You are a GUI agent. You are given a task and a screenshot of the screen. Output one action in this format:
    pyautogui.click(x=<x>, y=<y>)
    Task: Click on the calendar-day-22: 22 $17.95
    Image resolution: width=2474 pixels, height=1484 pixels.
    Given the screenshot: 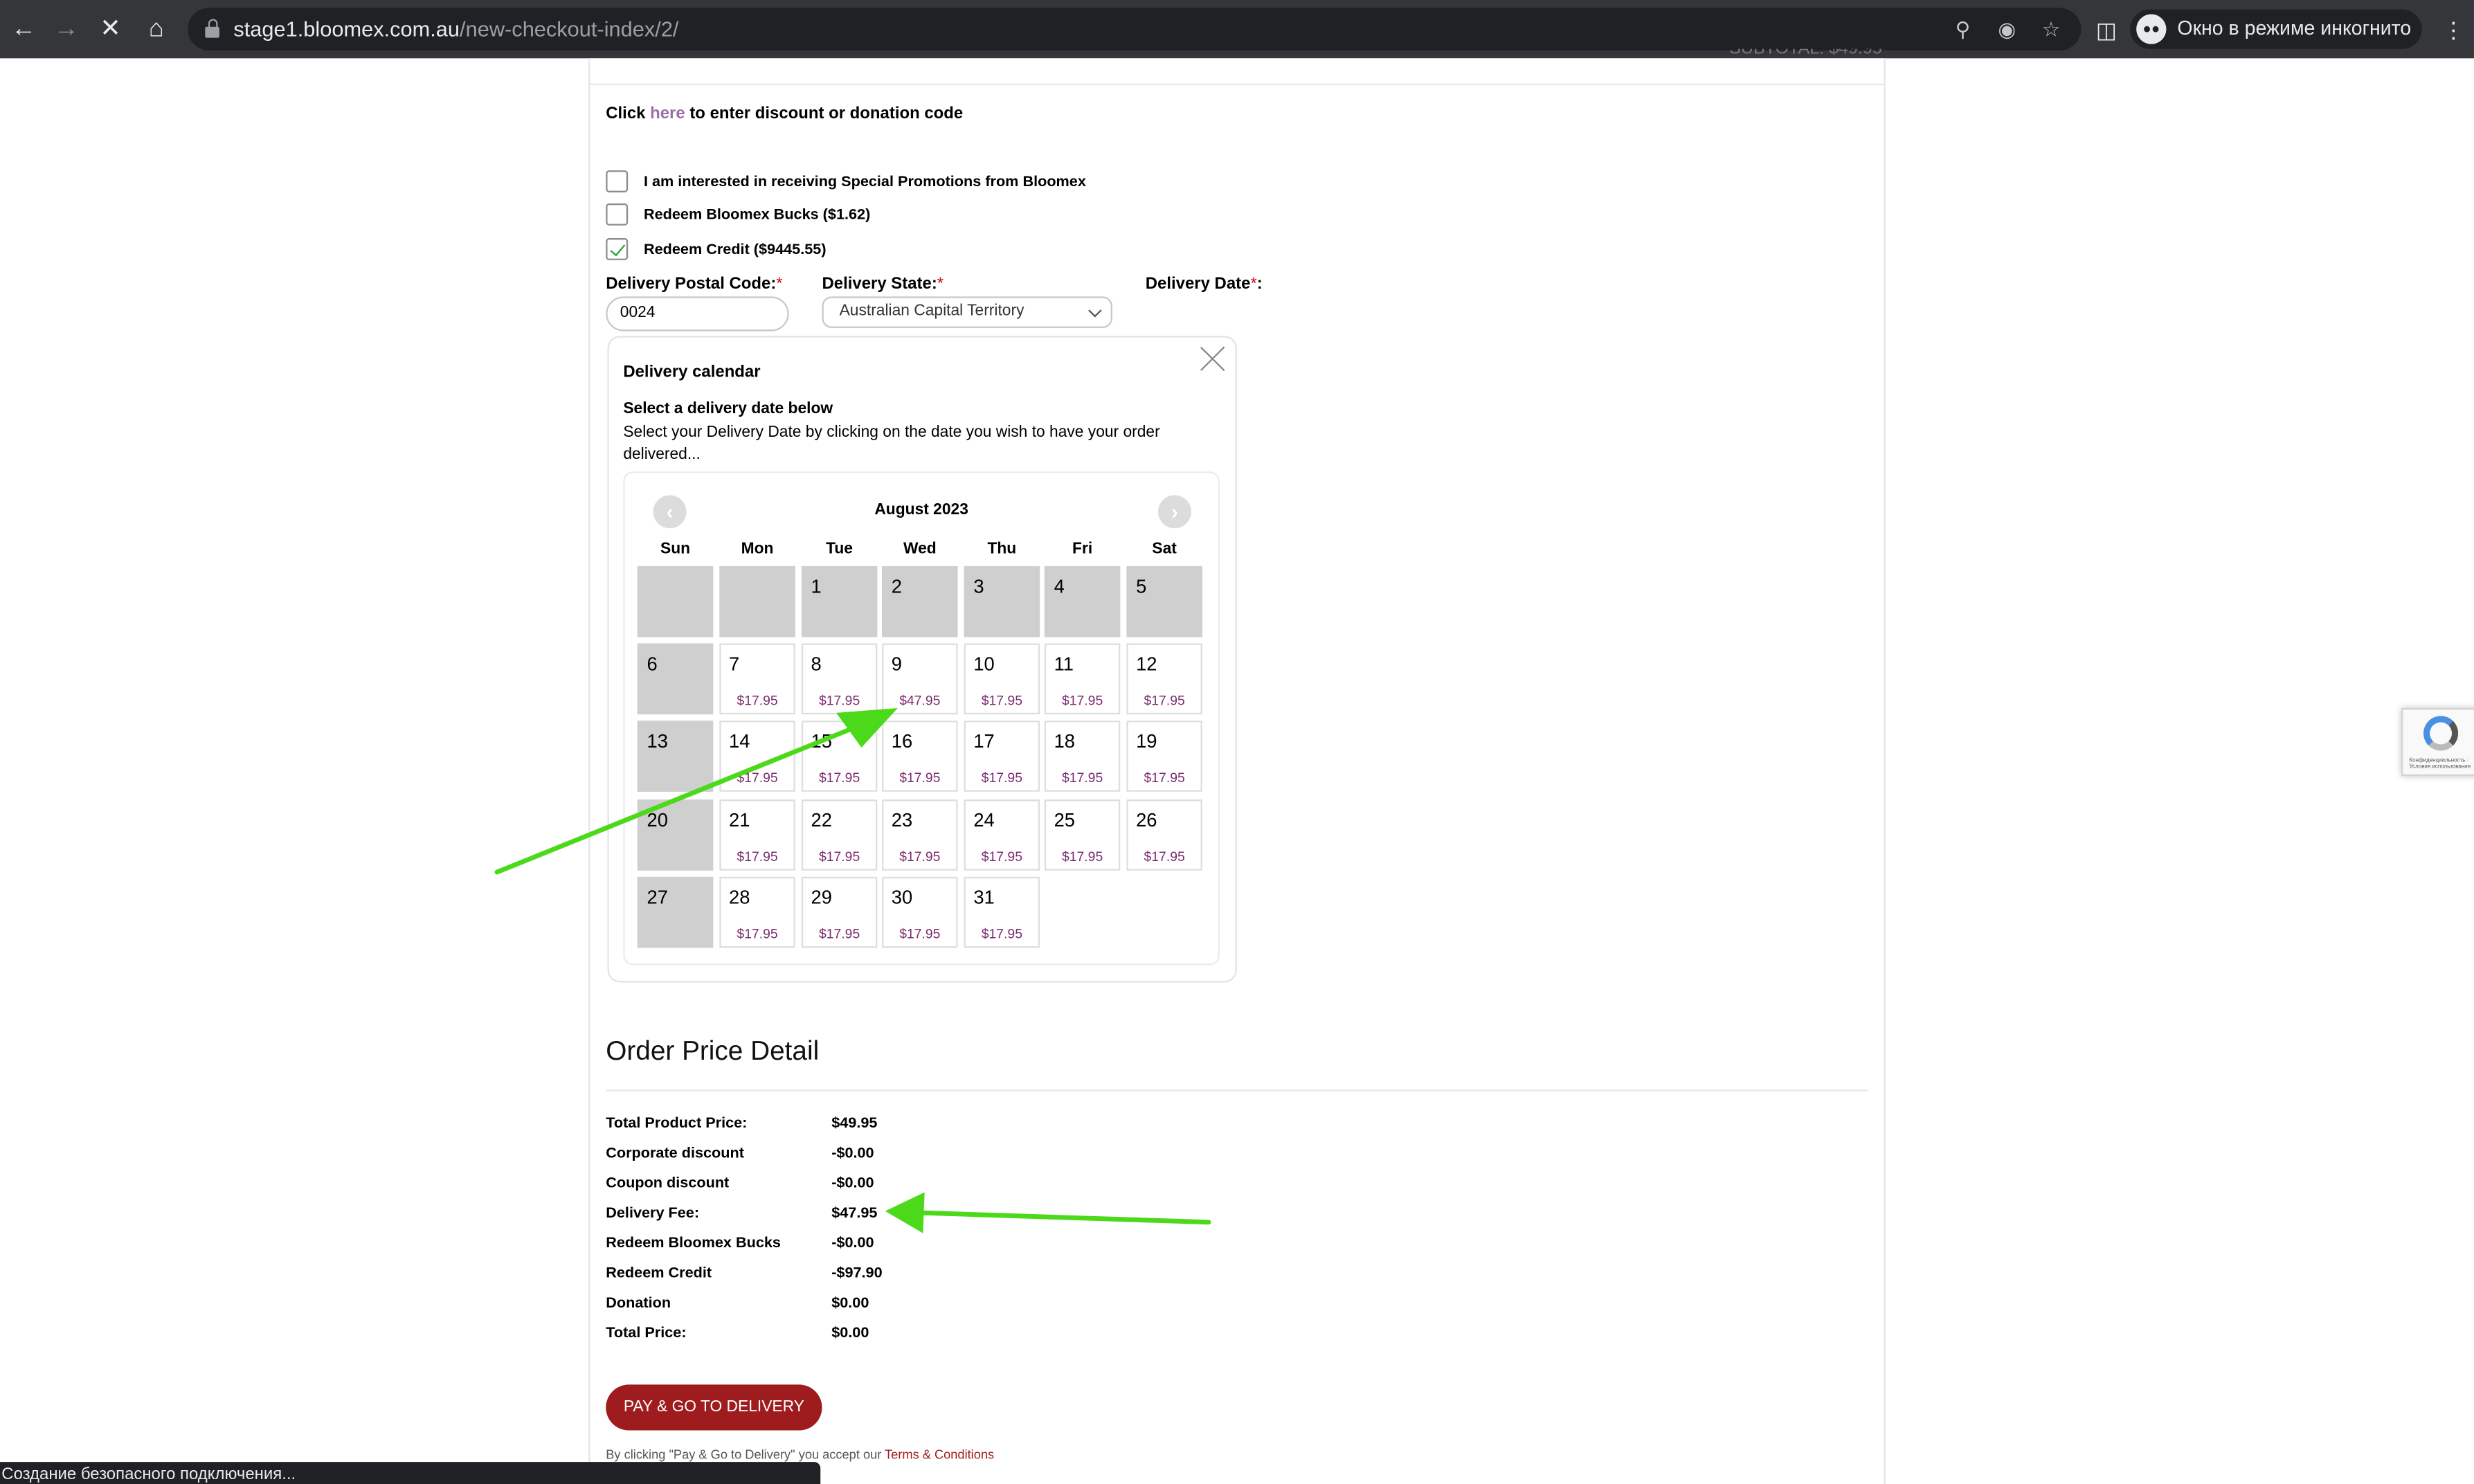 What is the action you would take?
    pyautogui.click(x=839, y=835)
    